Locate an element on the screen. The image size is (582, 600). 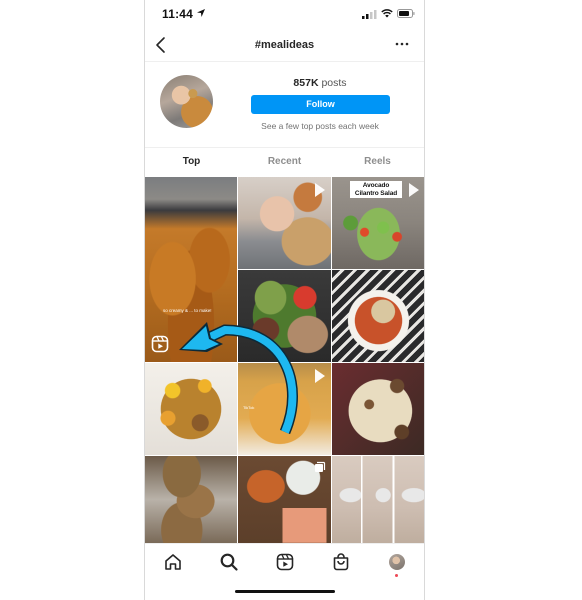
grid-tile-sweet-potato-hash is located at coordinates (191, 409).